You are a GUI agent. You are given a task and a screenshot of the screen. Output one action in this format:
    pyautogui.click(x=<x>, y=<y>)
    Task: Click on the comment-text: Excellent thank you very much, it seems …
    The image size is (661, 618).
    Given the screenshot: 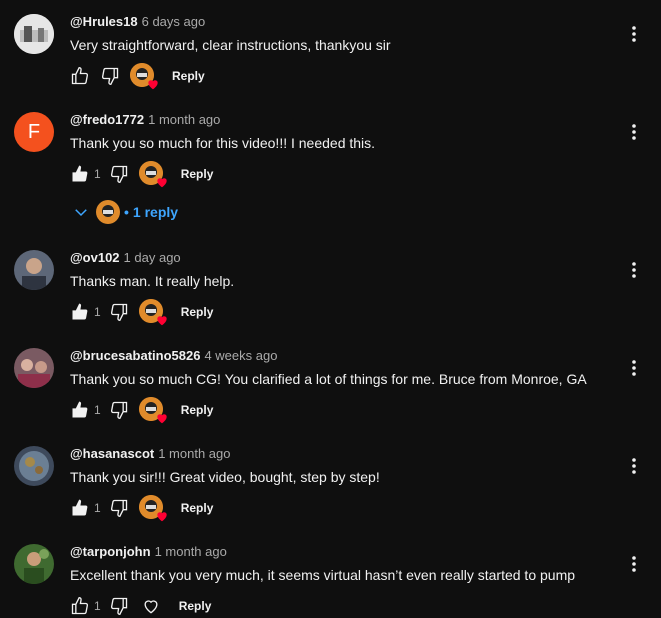 What is the action you would take?
    pyautogui.click(x=323, y=575)
    